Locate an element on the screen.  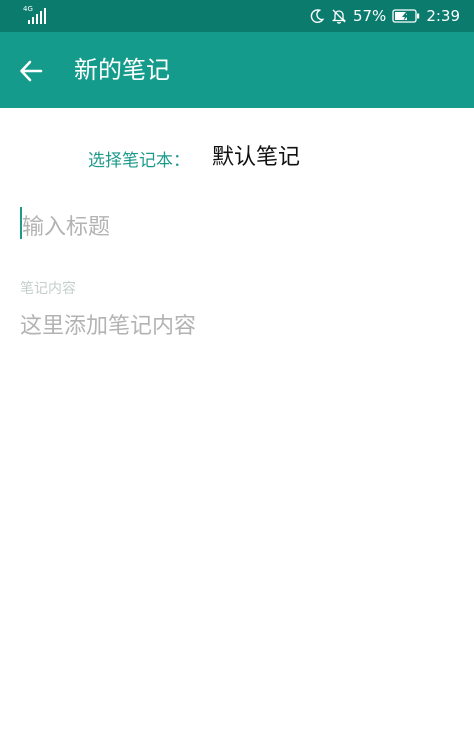
title-placeholder: 输入标题 is located at coordinates (66, 227).